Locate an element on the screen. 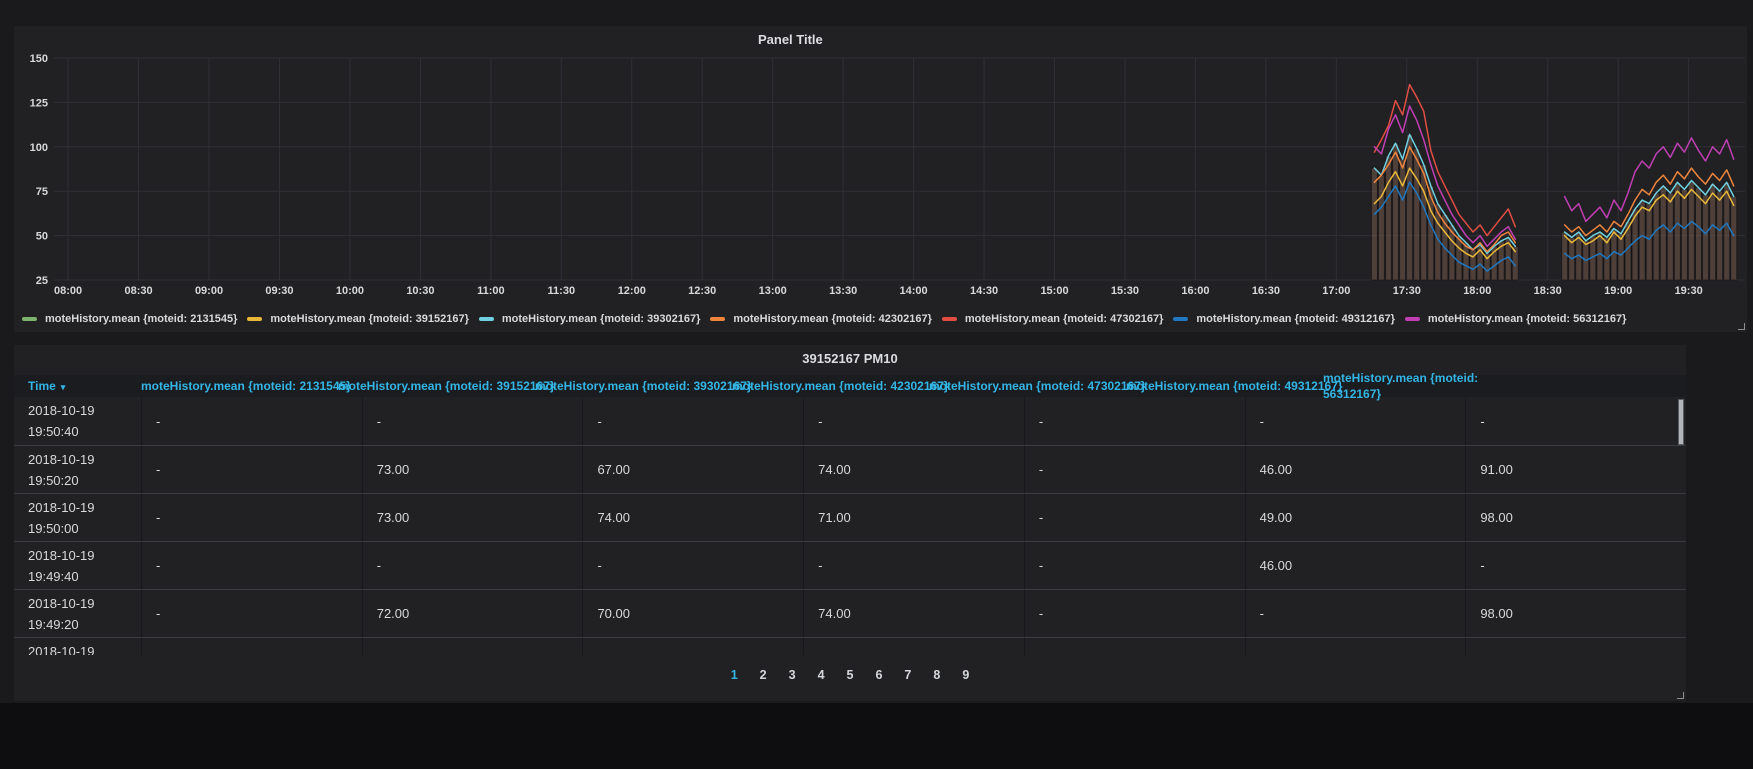 The image size is (1753, 769). legend-item-label: moteHistory.mean {moteid: 39302167} is located at coordinates (601, 319).